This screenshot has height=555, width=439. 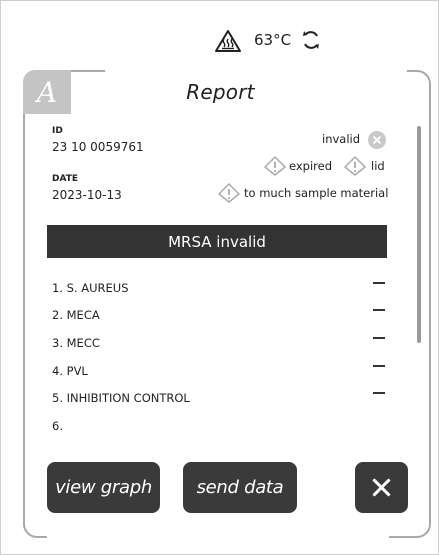 I want to click on invalid-icon, so click(x=377, y=140).